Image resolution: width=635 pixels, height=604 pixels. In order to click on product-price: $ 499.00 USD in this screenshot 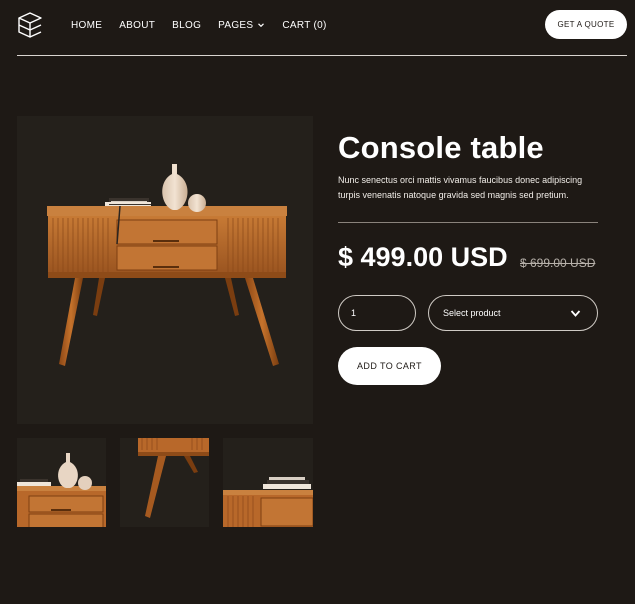, I will do `click(423, 257)`.